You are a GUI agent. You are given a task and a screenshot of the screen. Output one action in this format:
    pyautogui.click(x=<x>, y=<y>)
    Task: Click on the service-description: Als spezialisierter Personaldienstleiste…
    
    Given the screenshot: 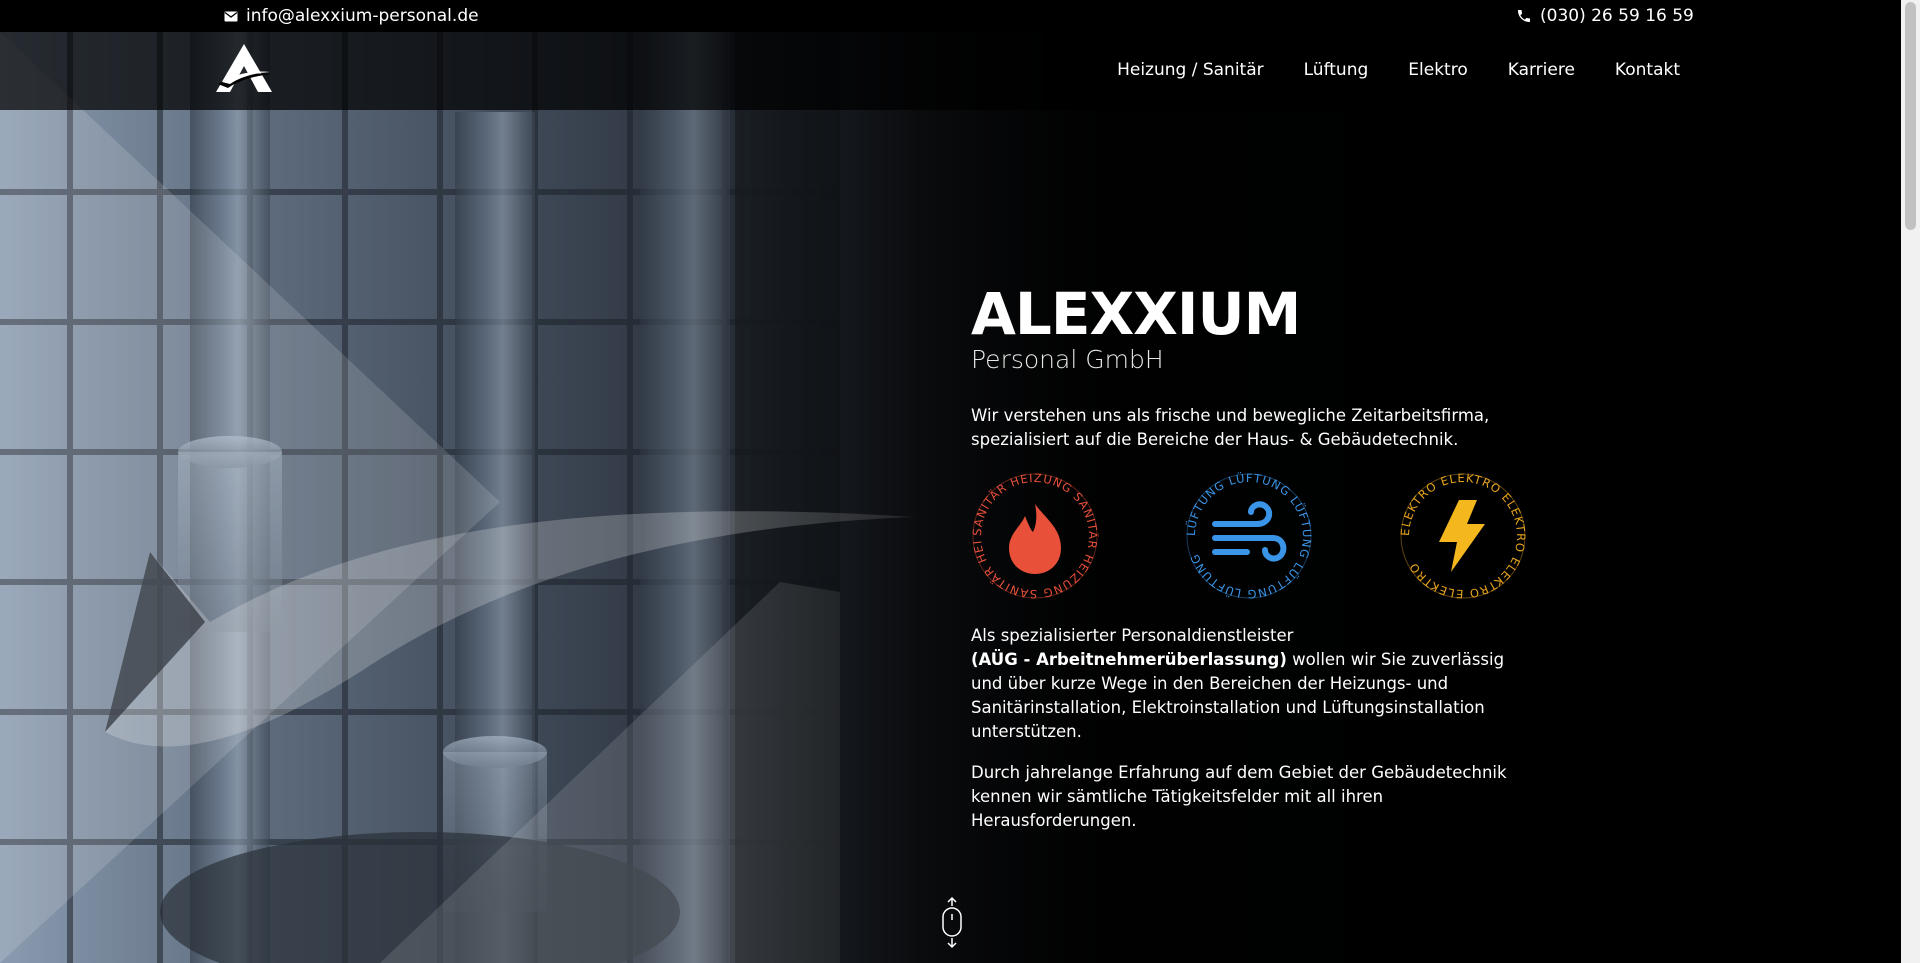 What is the action you would take?
    pyautogui.click(x=1251, y=684)
    